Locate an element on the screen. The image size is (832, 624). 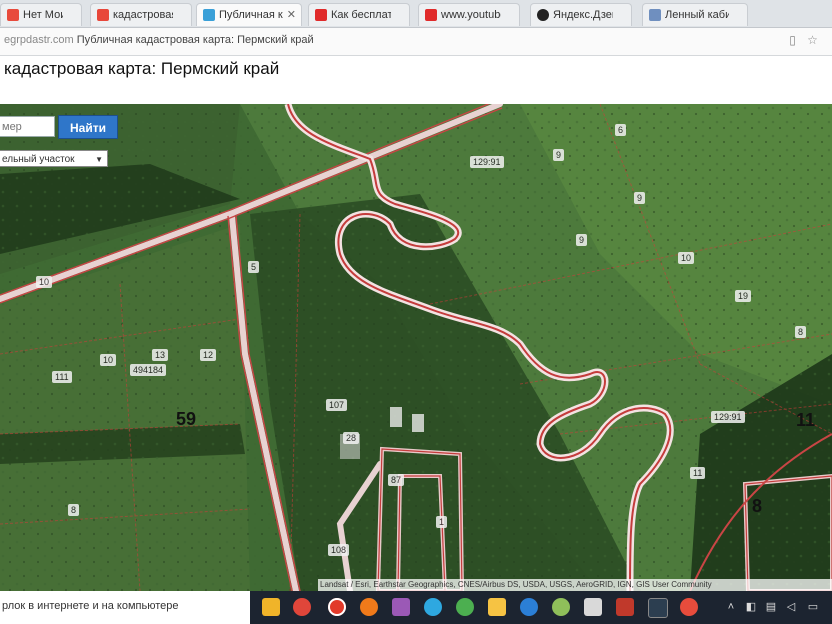
edge-icon is located at coordinates (529, 607).